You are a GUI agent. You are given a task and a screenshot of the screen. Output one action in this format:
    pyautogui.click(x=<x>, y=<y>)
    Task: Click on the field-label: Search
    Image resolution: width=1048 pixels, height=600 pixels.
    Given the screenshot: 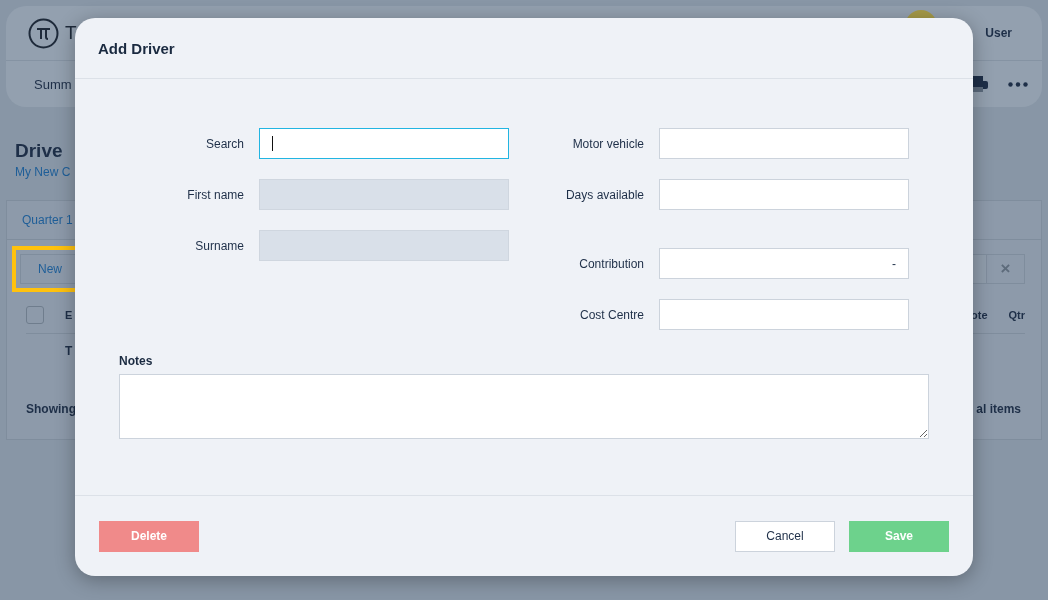 What is the action you would take?
    pyautogui.click(x=224, y=143)
    